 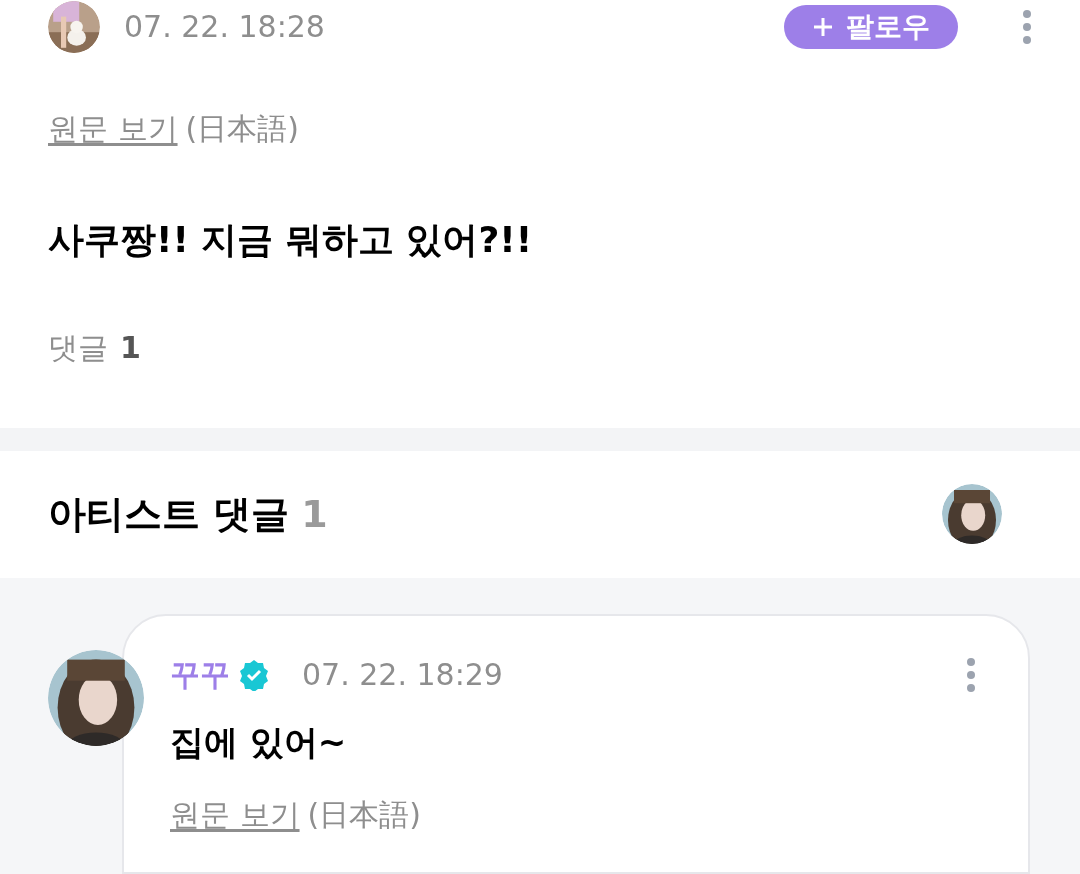 I want to click on comment-text: 집에 있어~, so click(x=259, y=742).